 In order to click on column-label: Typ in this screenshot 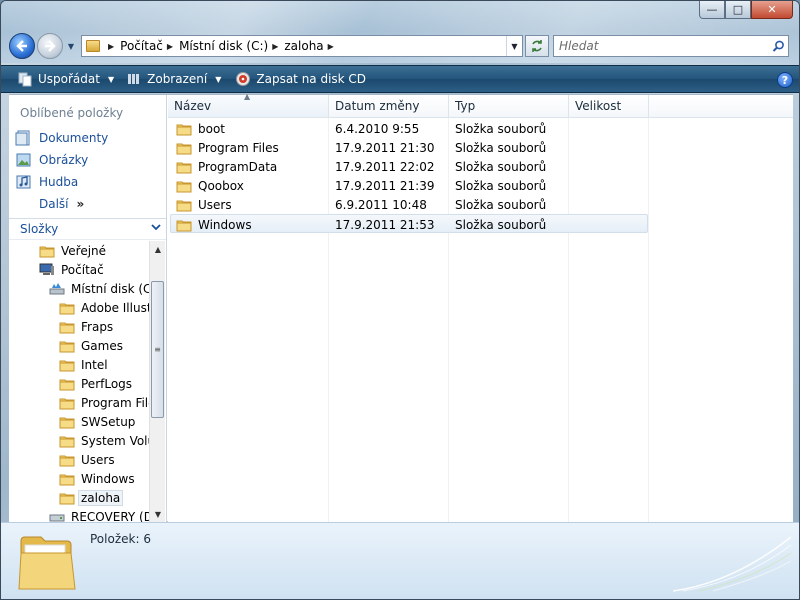, I will do `click(465, 106)`.